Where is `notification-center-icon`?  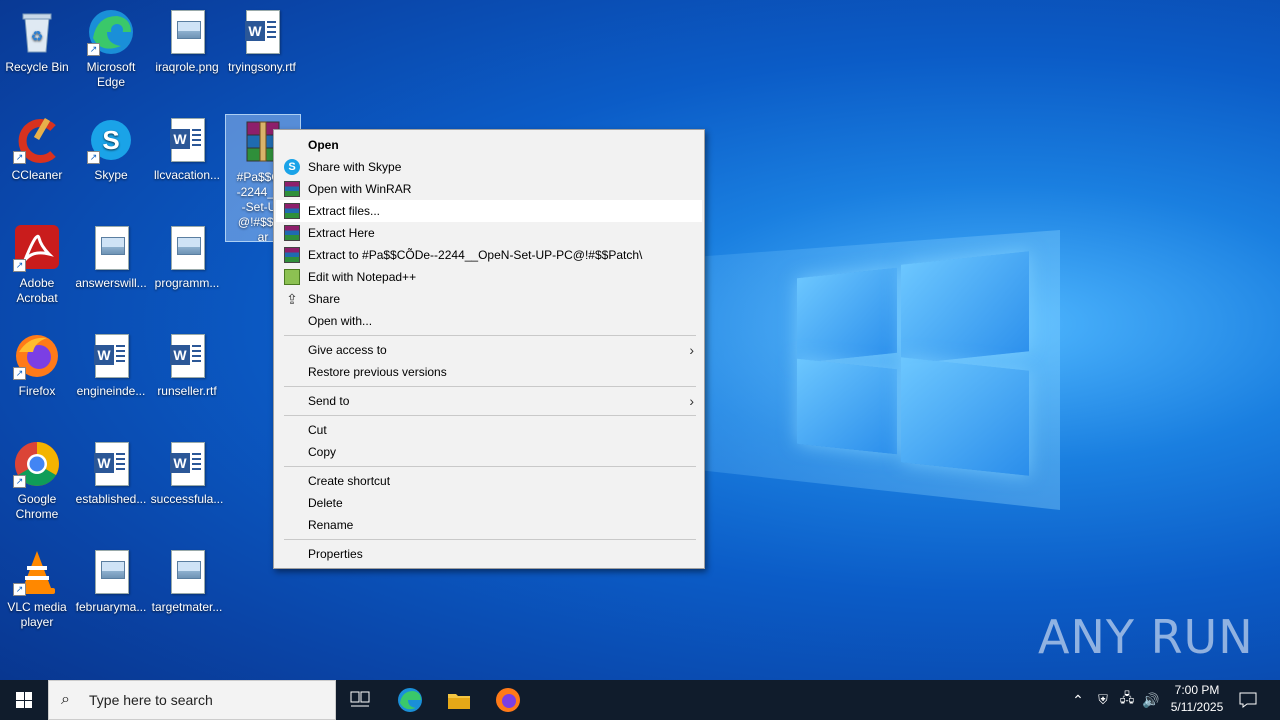
notification-center-icon is located at coordinates (1248, 700).